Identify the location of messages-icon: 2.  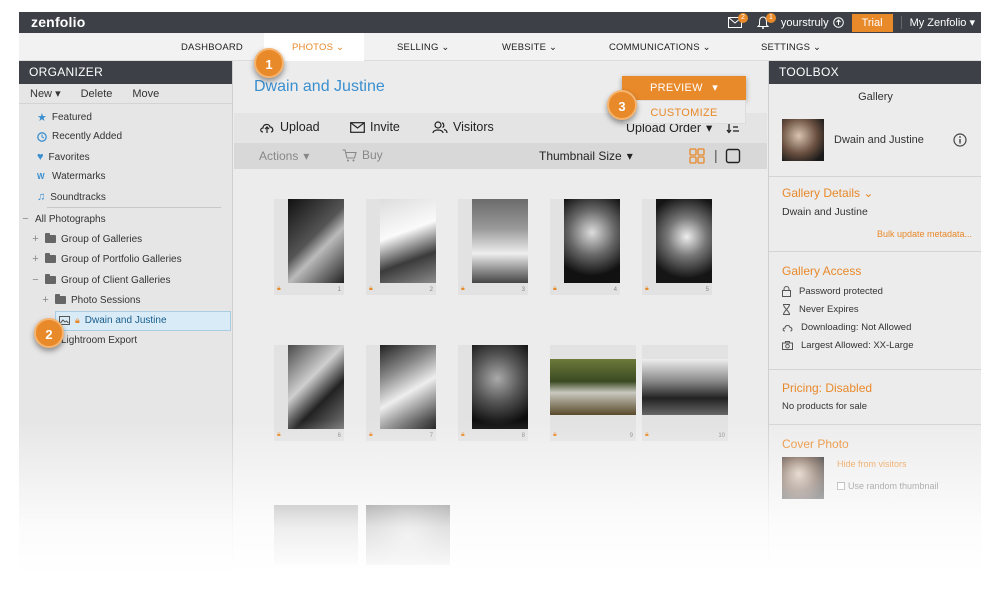
(736, 22).